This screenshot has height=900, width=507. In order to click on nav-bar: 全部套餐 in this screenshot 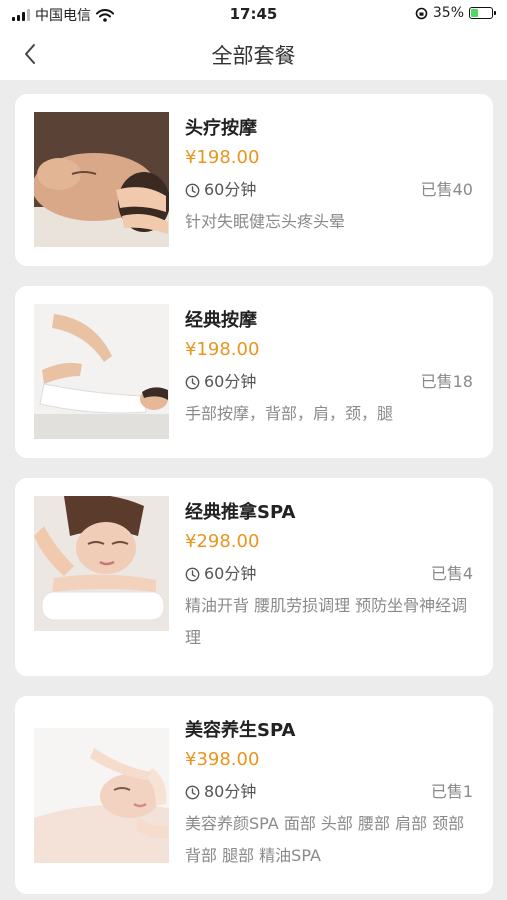, I will do `click(253, 54)`.